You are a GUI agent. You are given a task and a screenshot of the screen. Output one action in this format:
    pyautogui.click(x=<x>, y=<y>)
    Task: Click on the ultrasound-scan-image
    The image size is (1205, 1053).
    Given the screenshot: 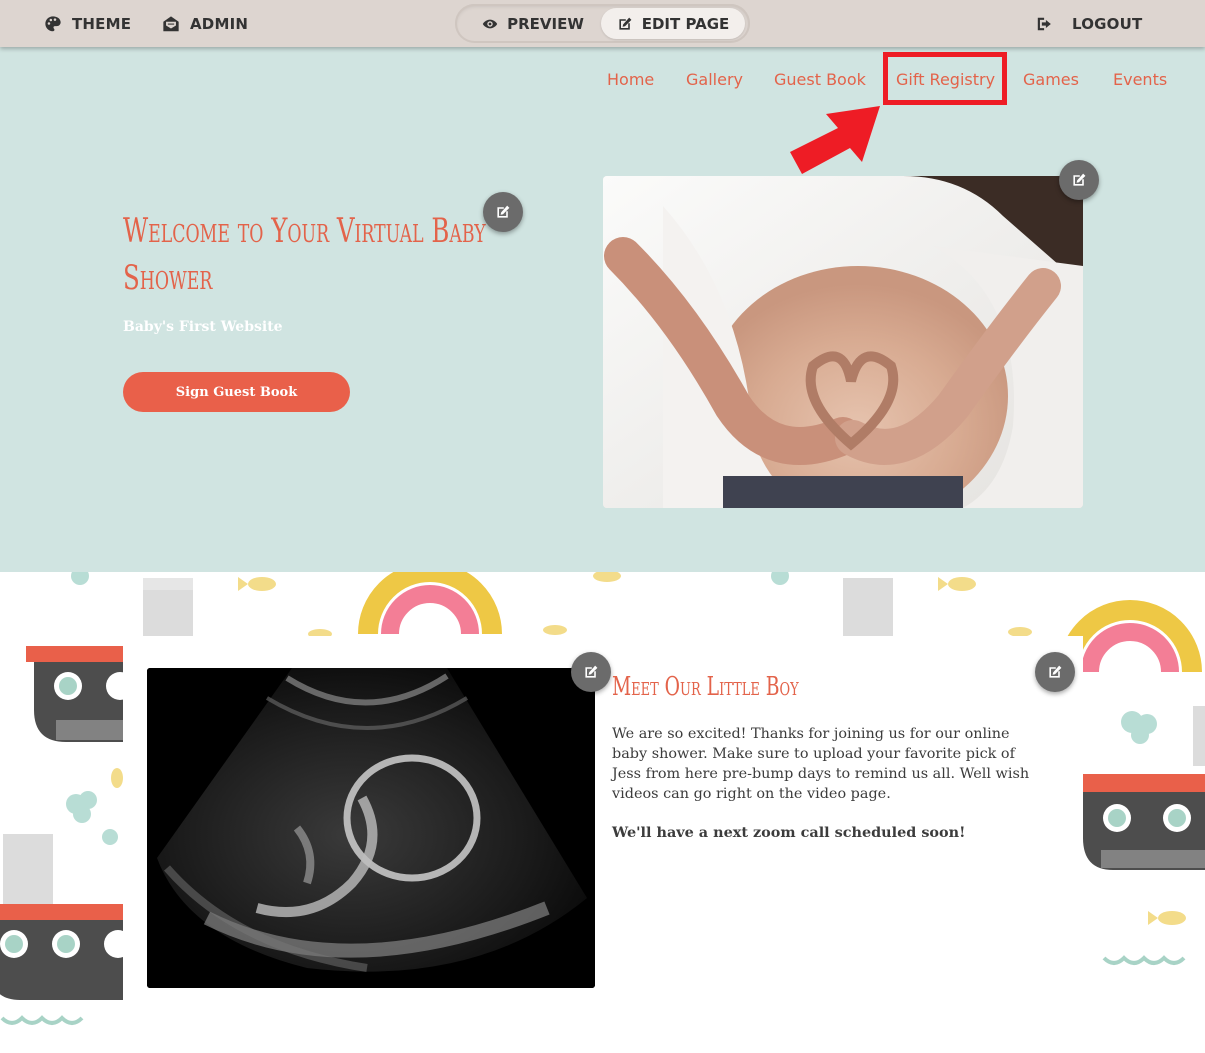 What is the action you would take?
    pyautogui.click(x=371, y=828)
    